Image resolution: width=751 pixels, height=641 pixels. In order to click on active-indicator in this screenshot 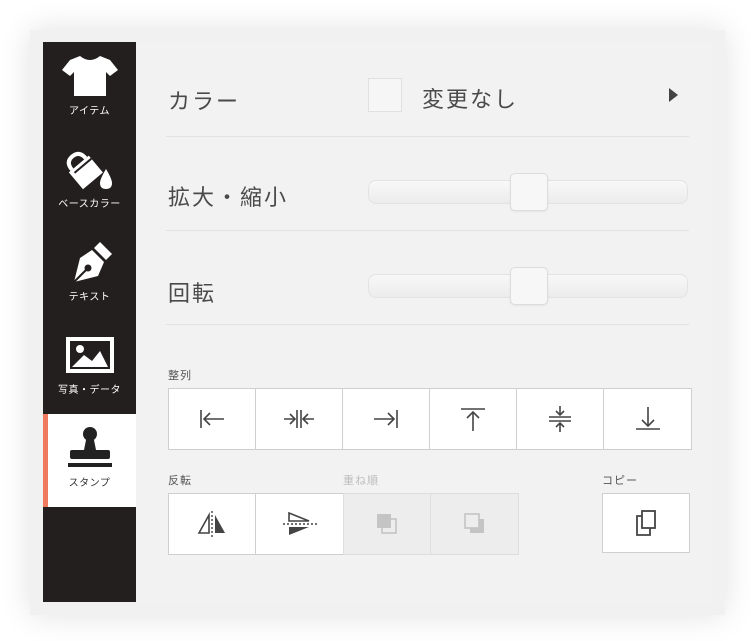, I will do `click(45, 460)`.